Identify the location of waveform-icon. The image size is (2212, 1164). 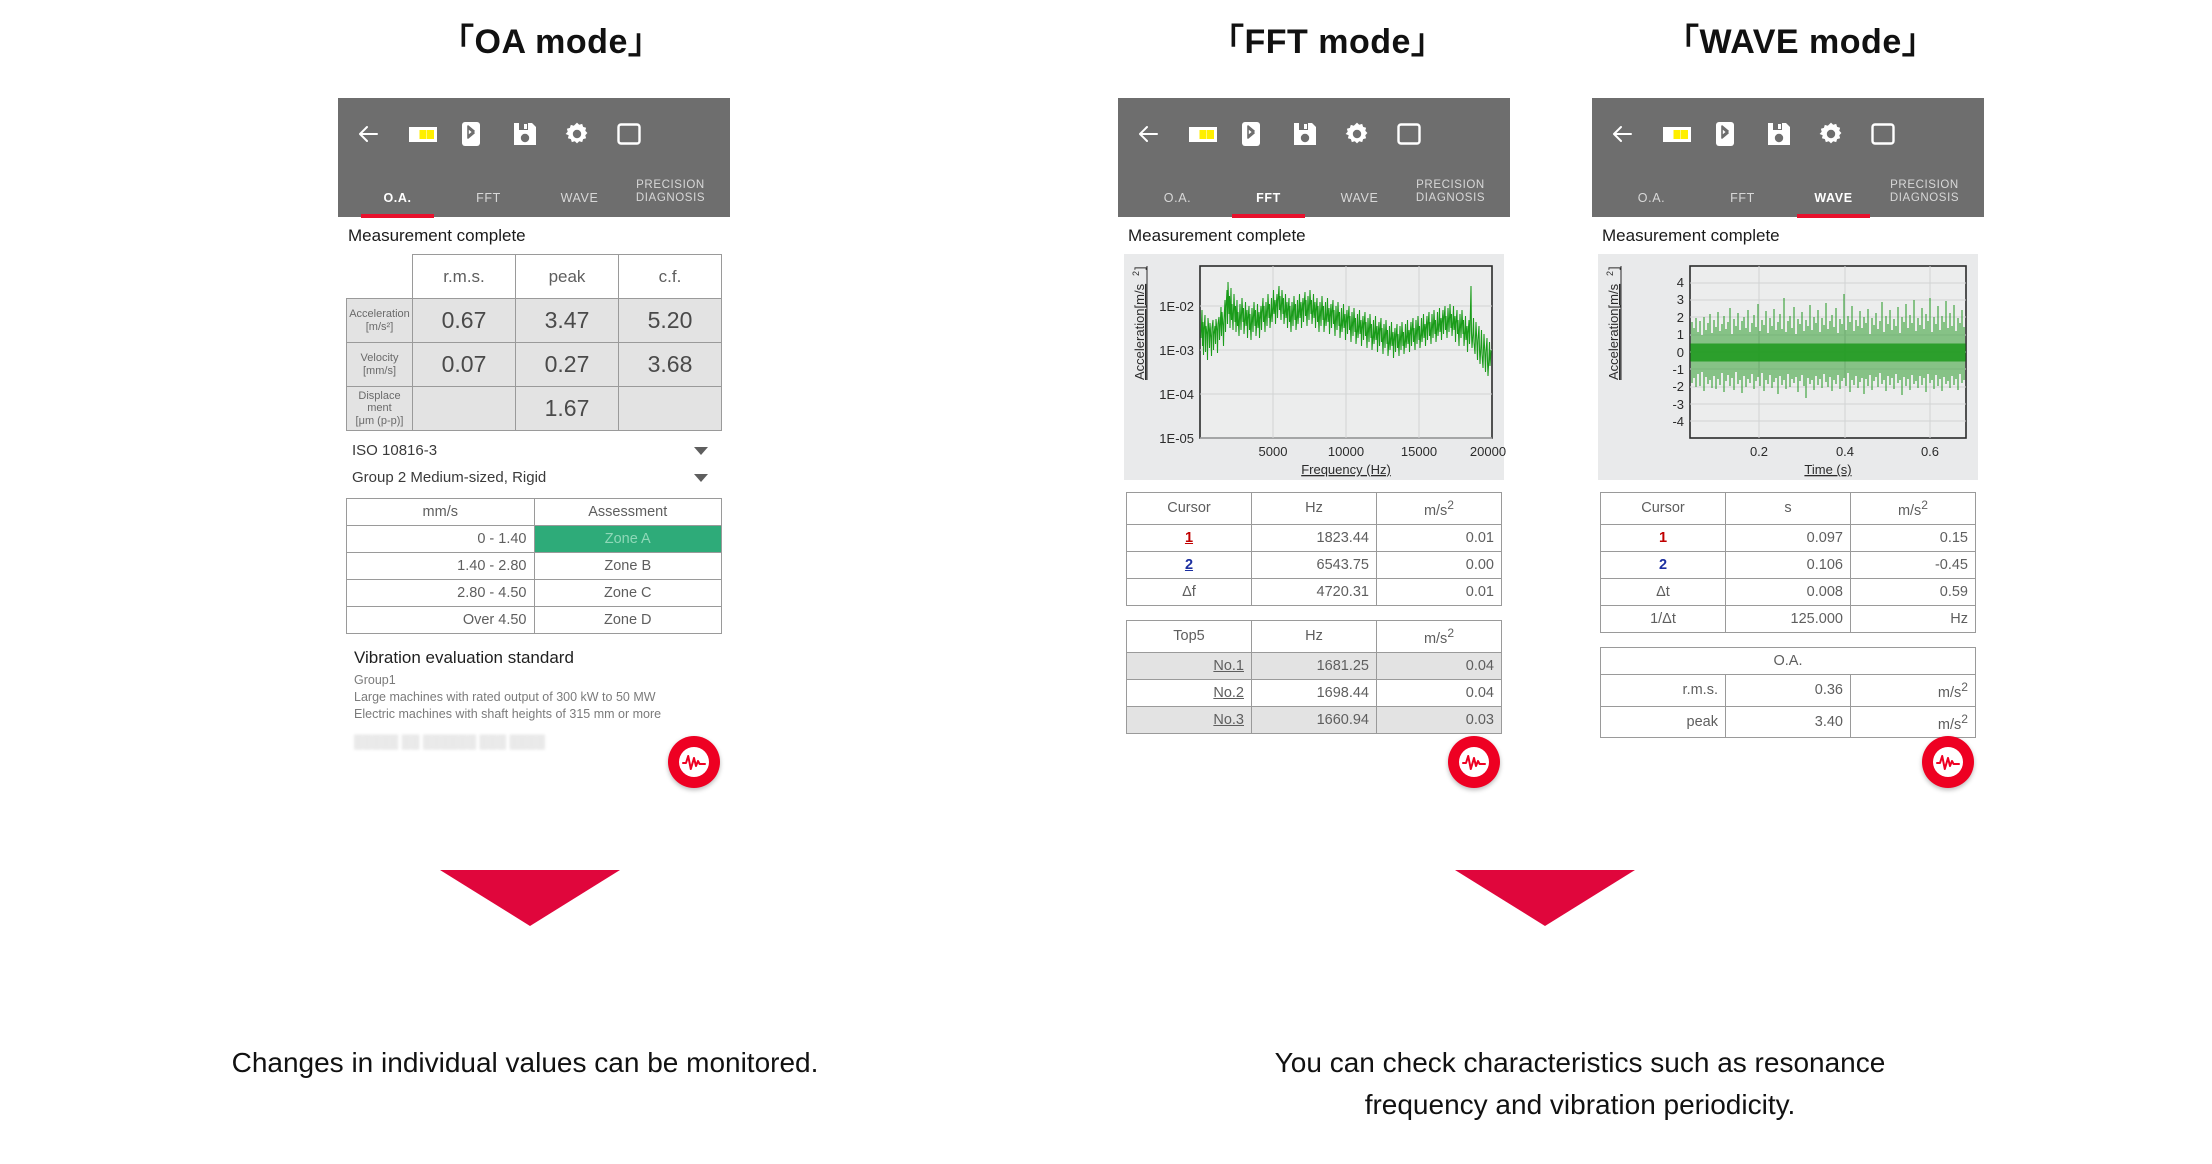
(1474, 762).